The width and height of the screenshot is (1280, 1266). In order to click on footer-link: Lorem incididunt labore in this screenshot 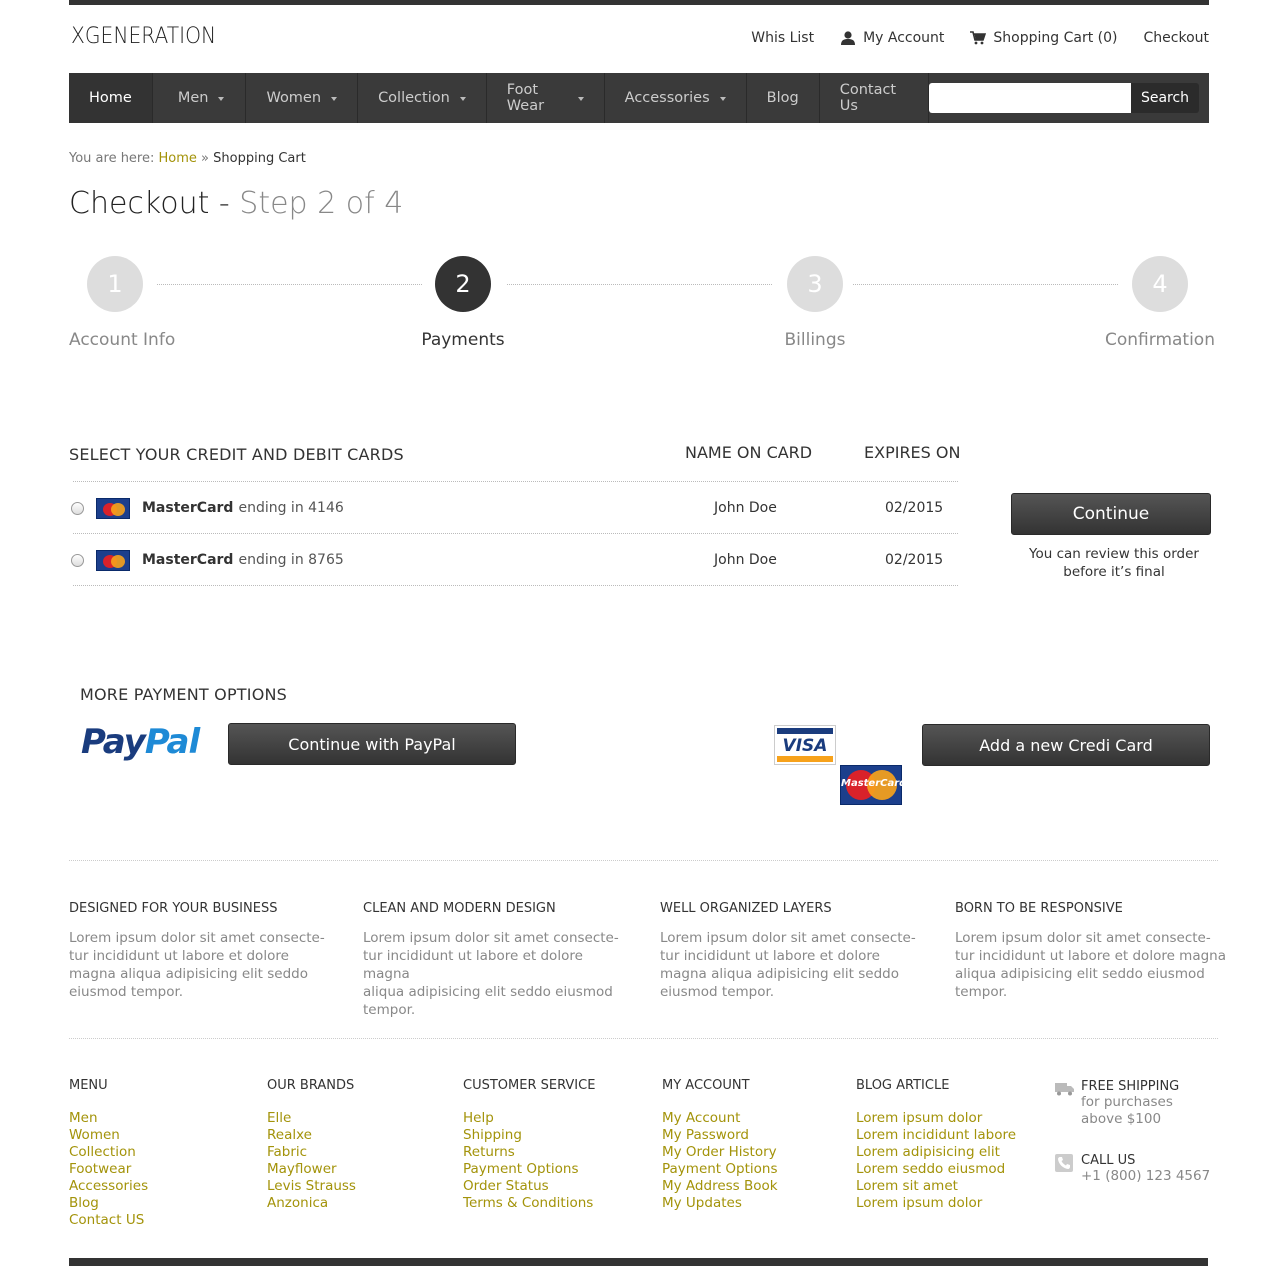, I will do `click(936, 1135)`.